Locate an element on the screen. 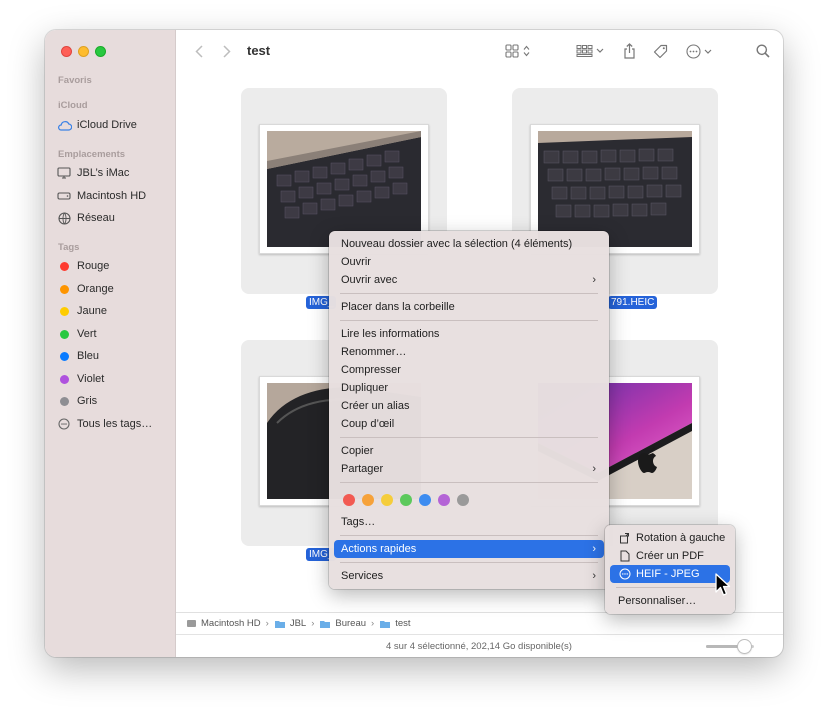  menu-item-label: Partager is located at coordinates (362, 469).